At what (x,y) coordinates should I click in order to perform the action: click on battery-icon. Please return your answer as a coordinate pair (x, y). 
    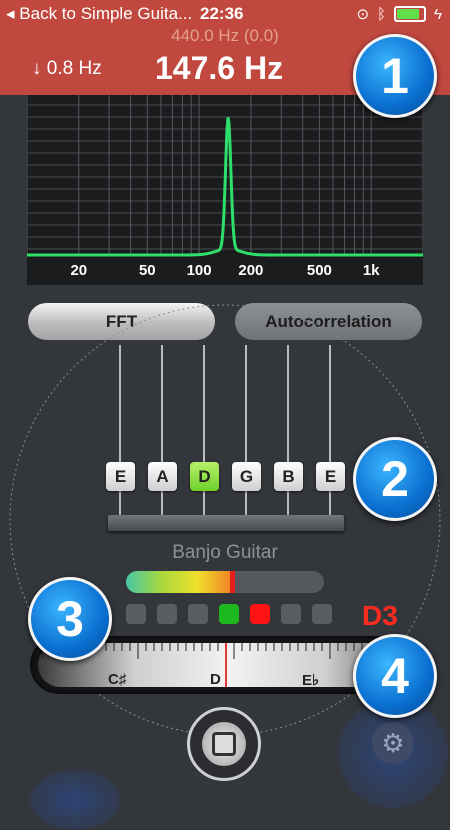
    Looking at the image, I should click on (410, 14).